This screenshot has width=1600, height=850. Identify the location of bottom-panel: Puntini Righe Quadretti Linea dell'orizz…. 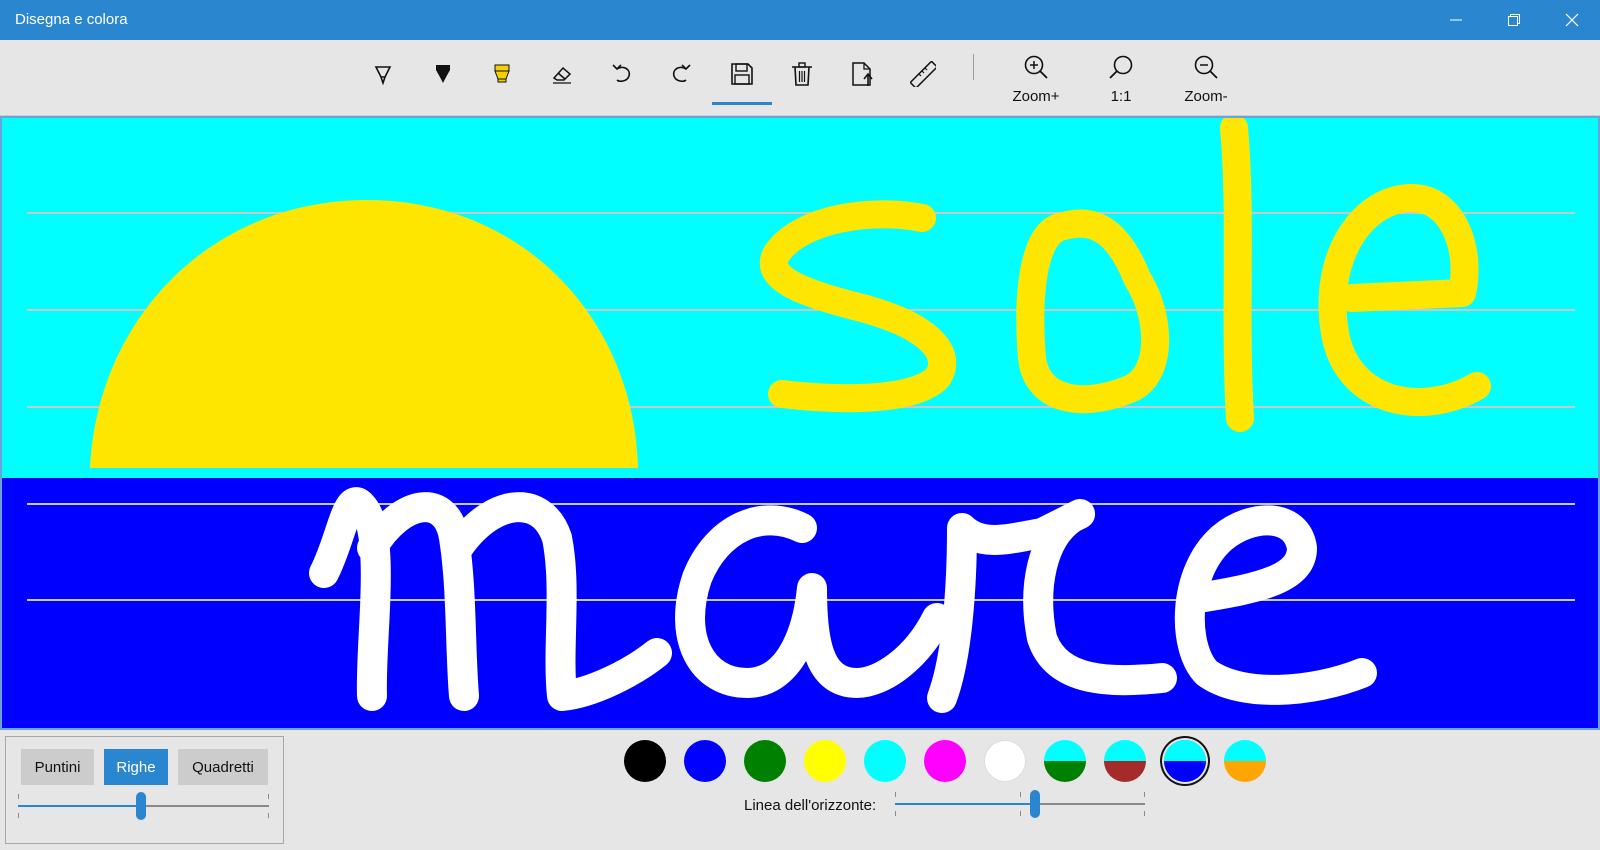
(800, 790).